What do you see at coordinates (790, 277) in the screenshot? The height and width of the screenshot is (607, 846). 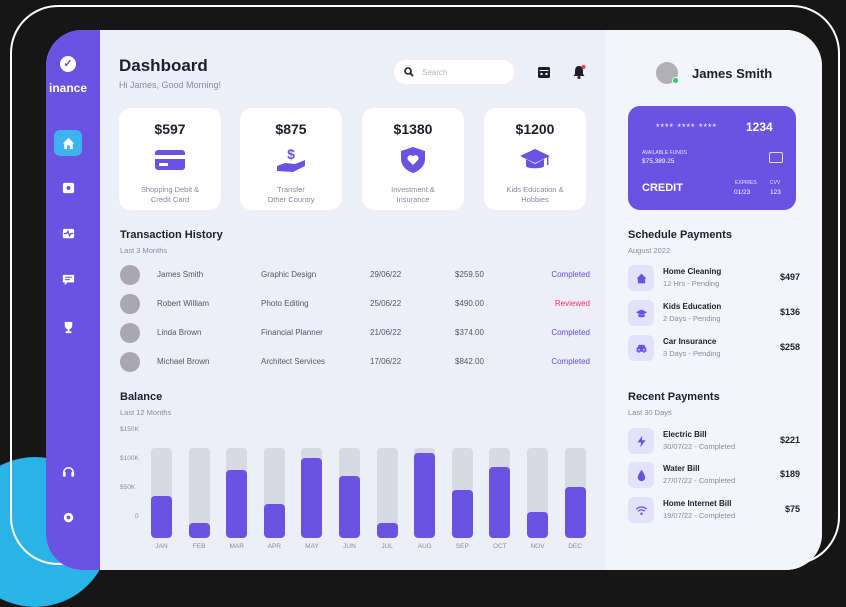 I see `payment-amount: $497` at bounding box center [790, 277].